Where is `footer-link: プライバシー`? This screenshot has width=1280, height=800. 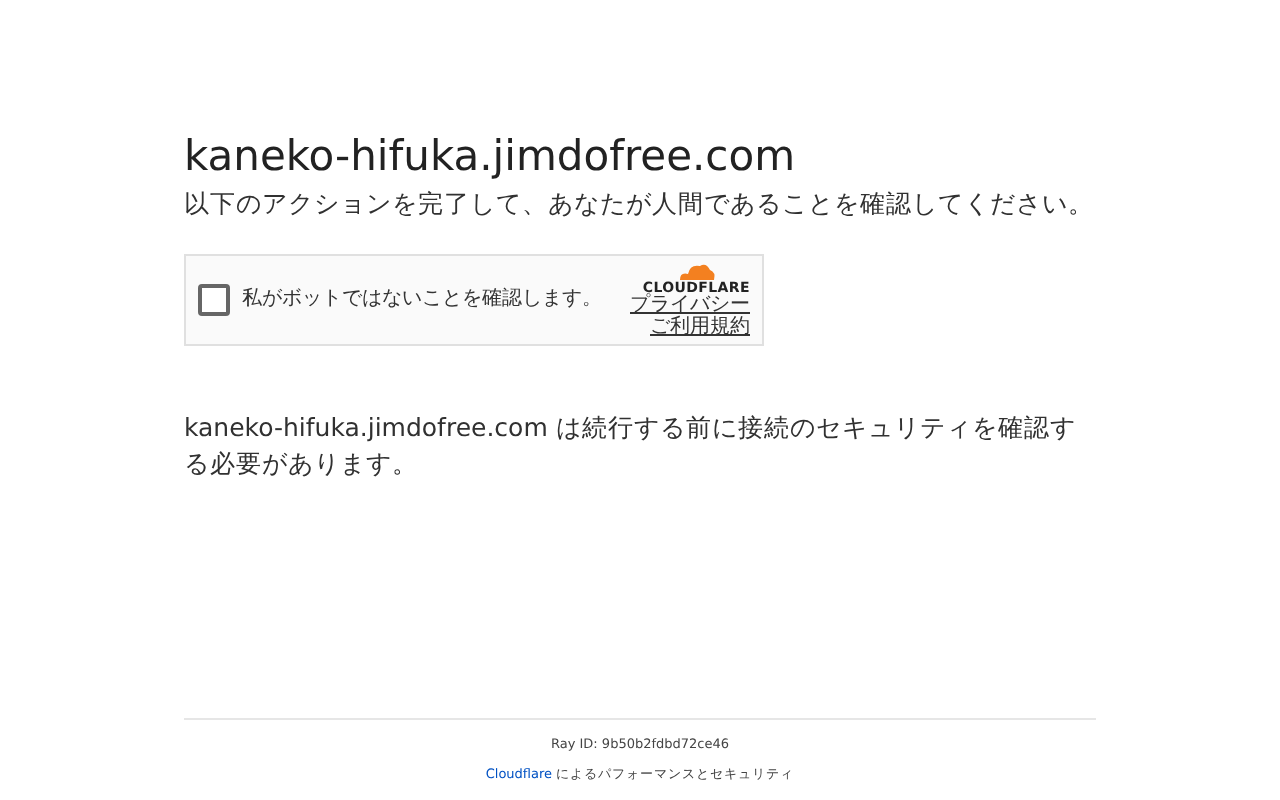
footer-link: プライバシー is located at coordinates (690, 306).